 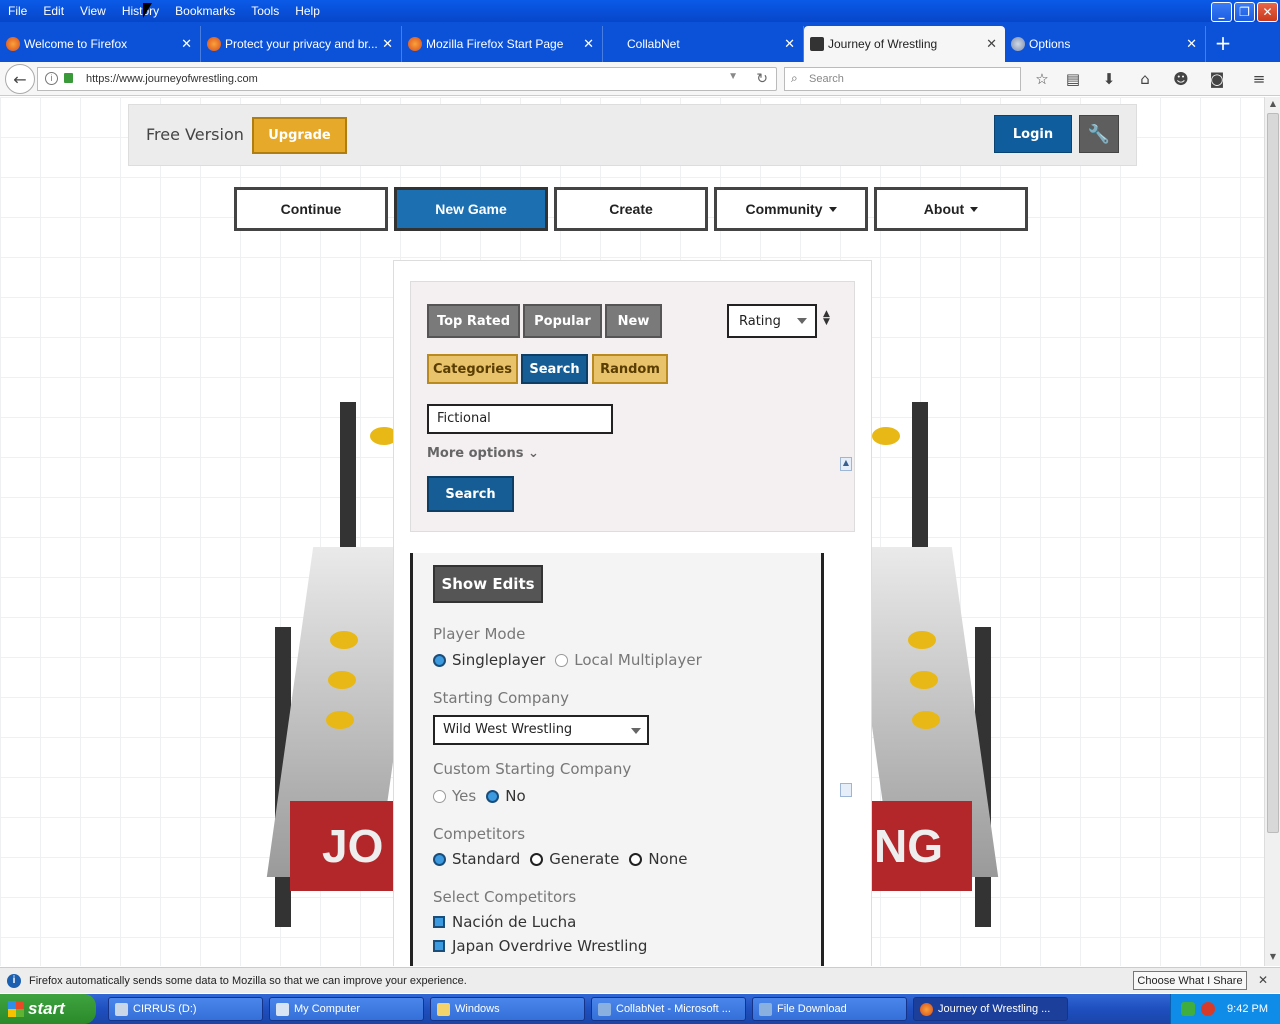 I want to click on hamburger-menu-icon: ≡, so click(x=1259, y=79).